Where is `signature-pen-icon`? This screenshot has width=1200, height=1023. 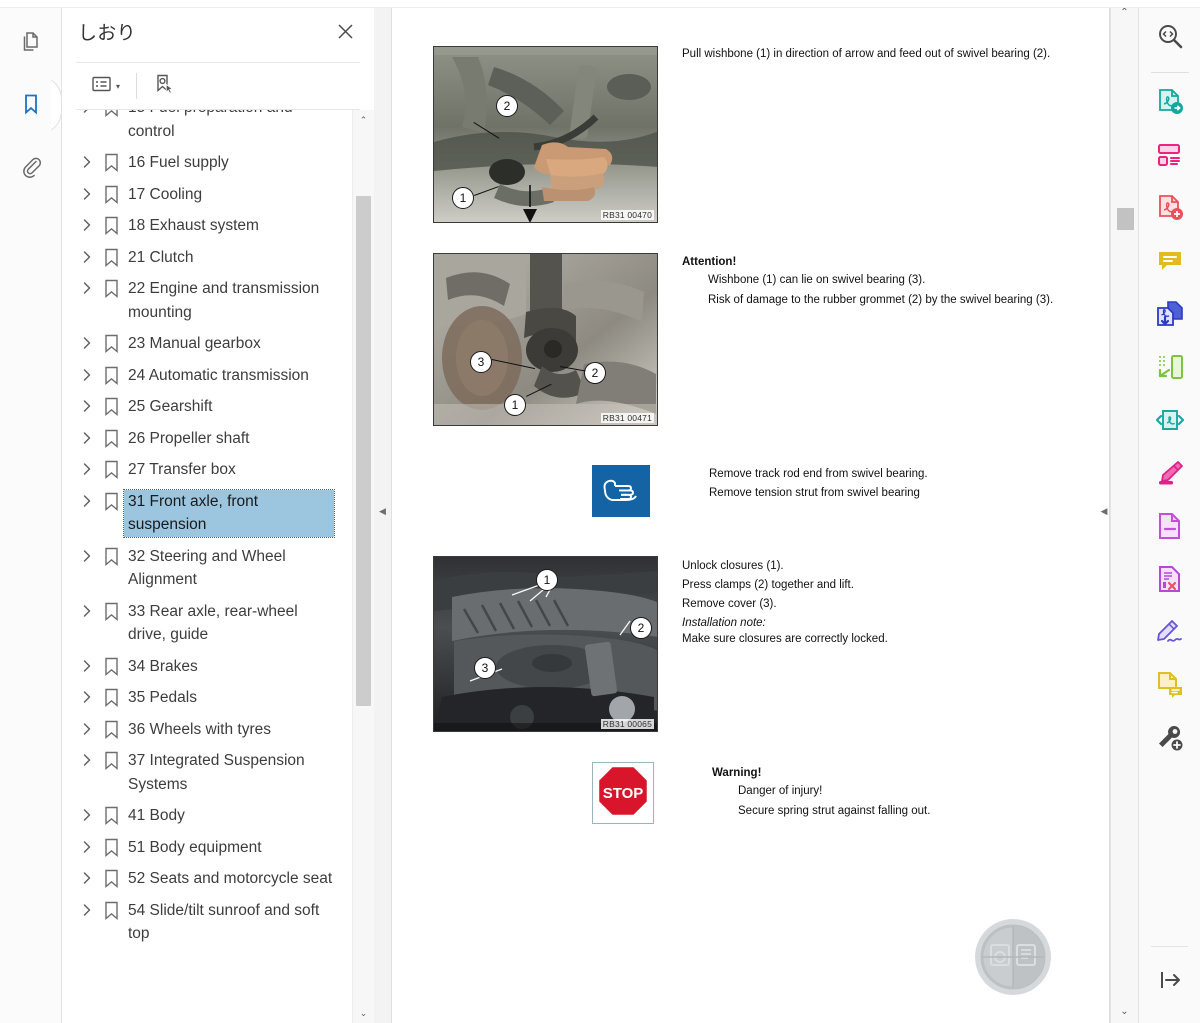 signature-pen-icon is located at coordinates (1170, 634).